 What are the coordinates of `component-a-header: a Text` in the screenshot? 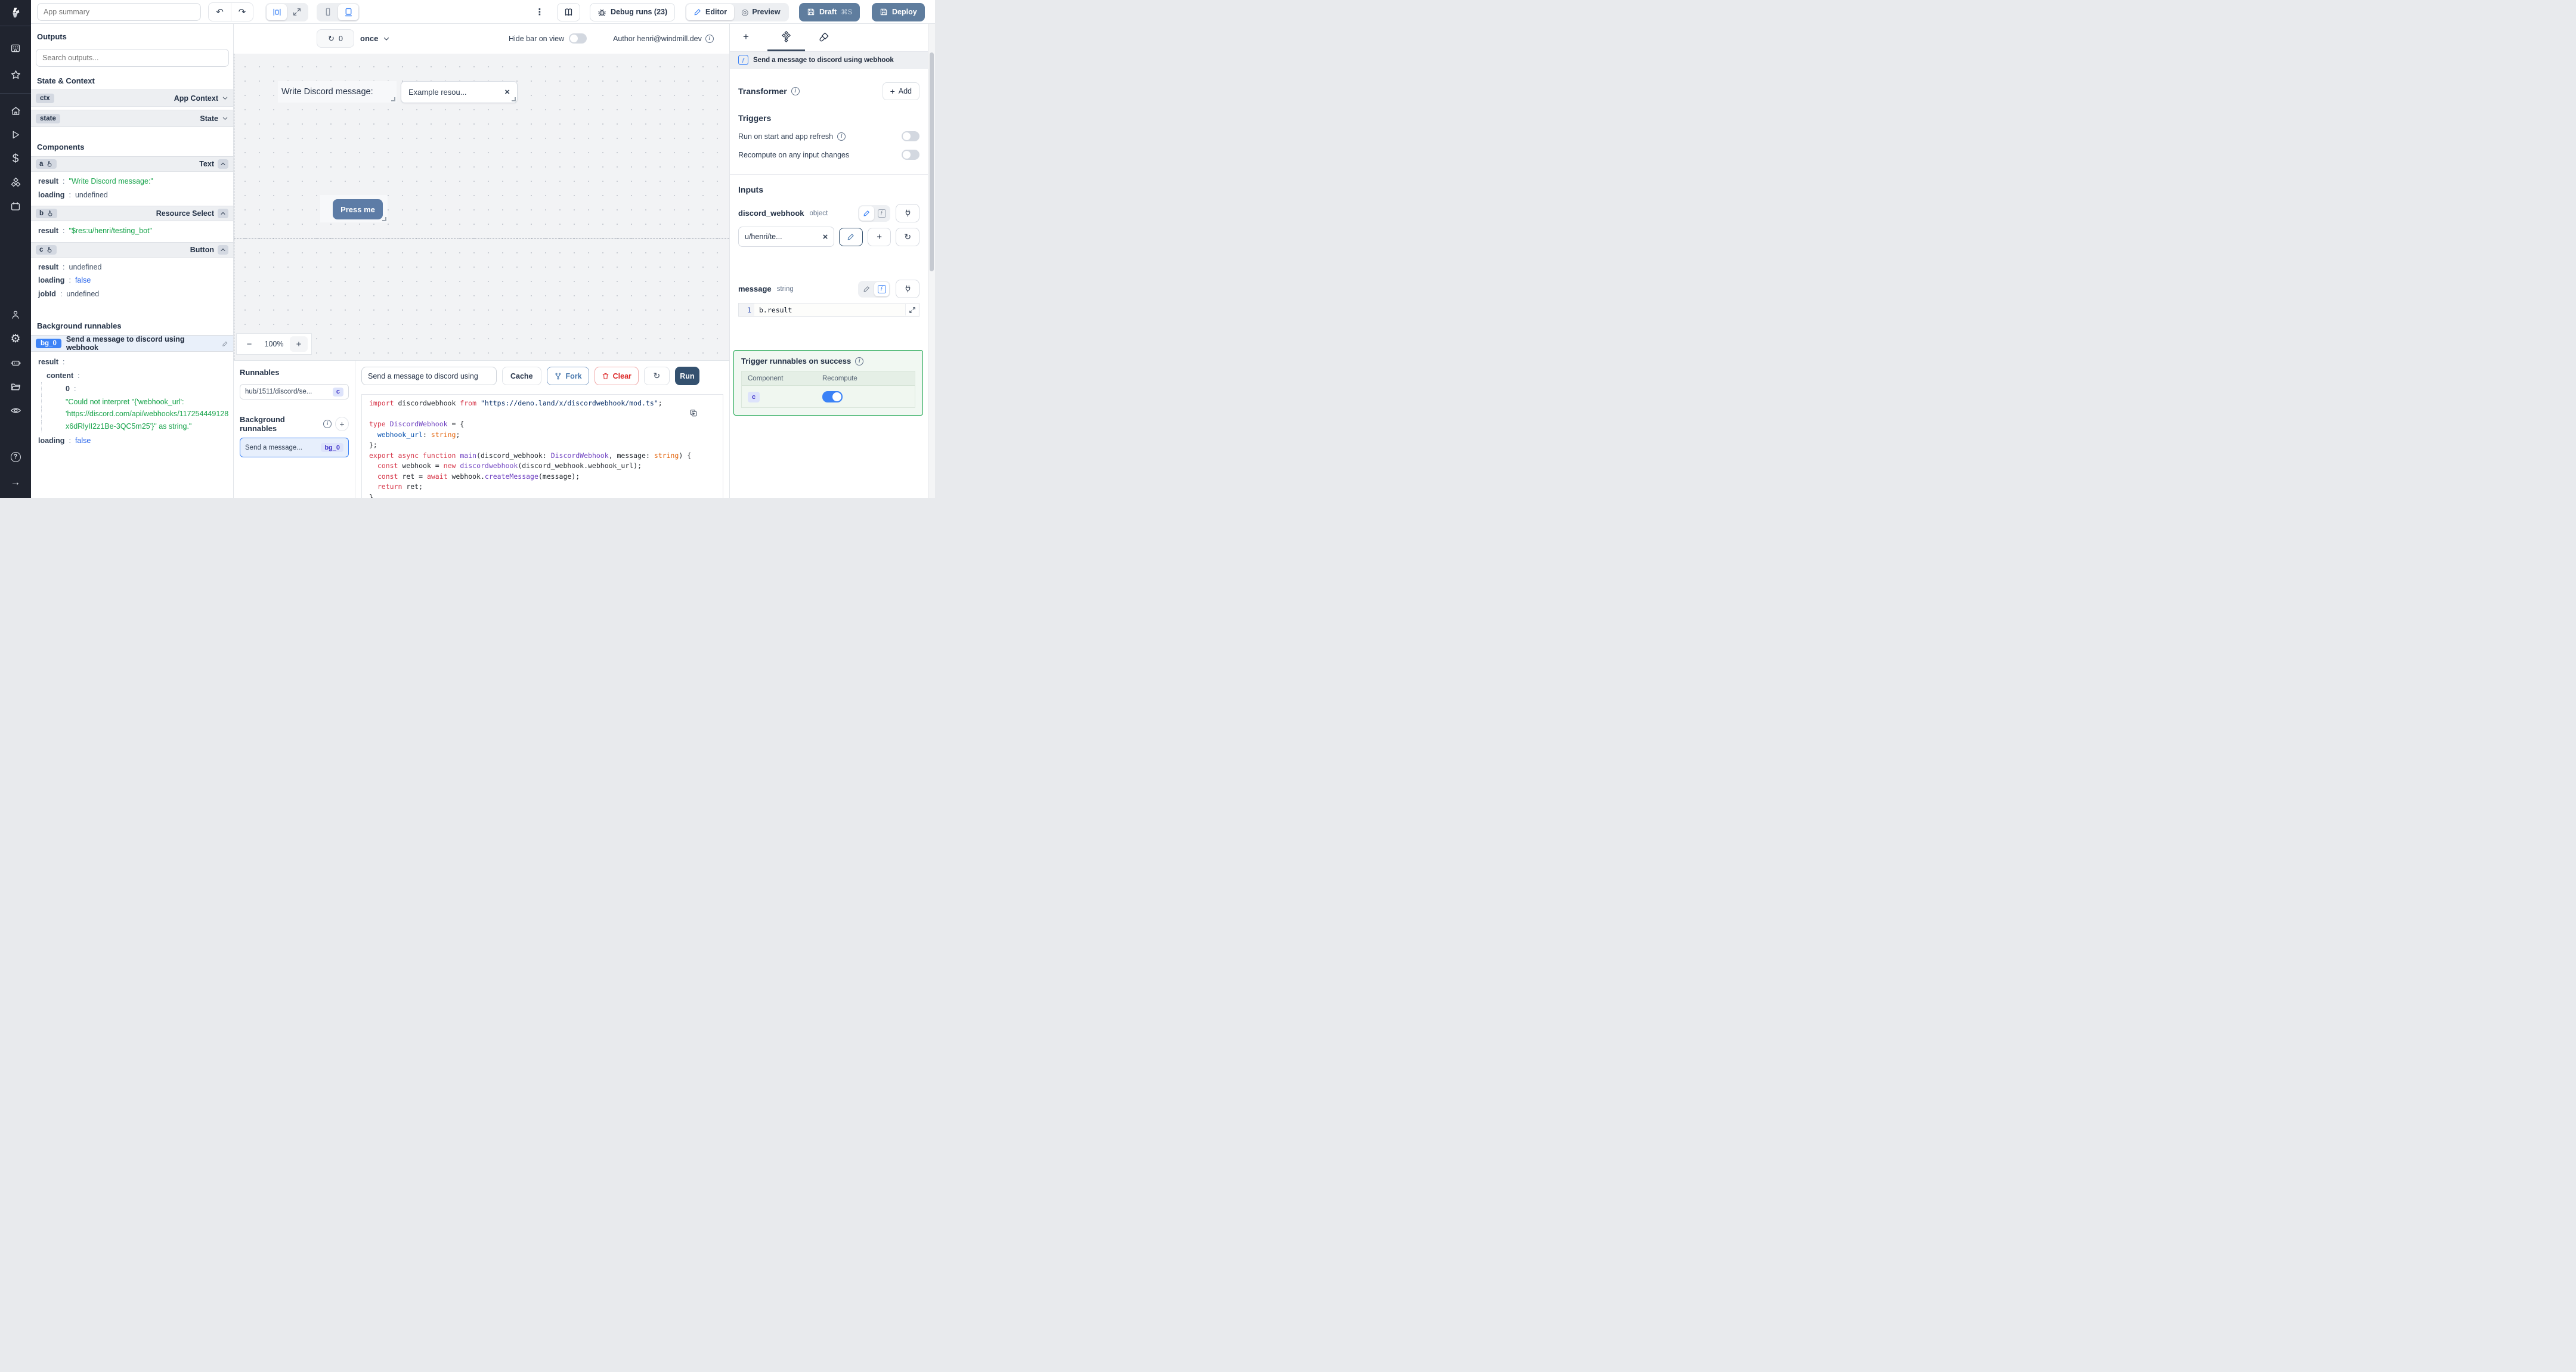 It's located at (132, 164).